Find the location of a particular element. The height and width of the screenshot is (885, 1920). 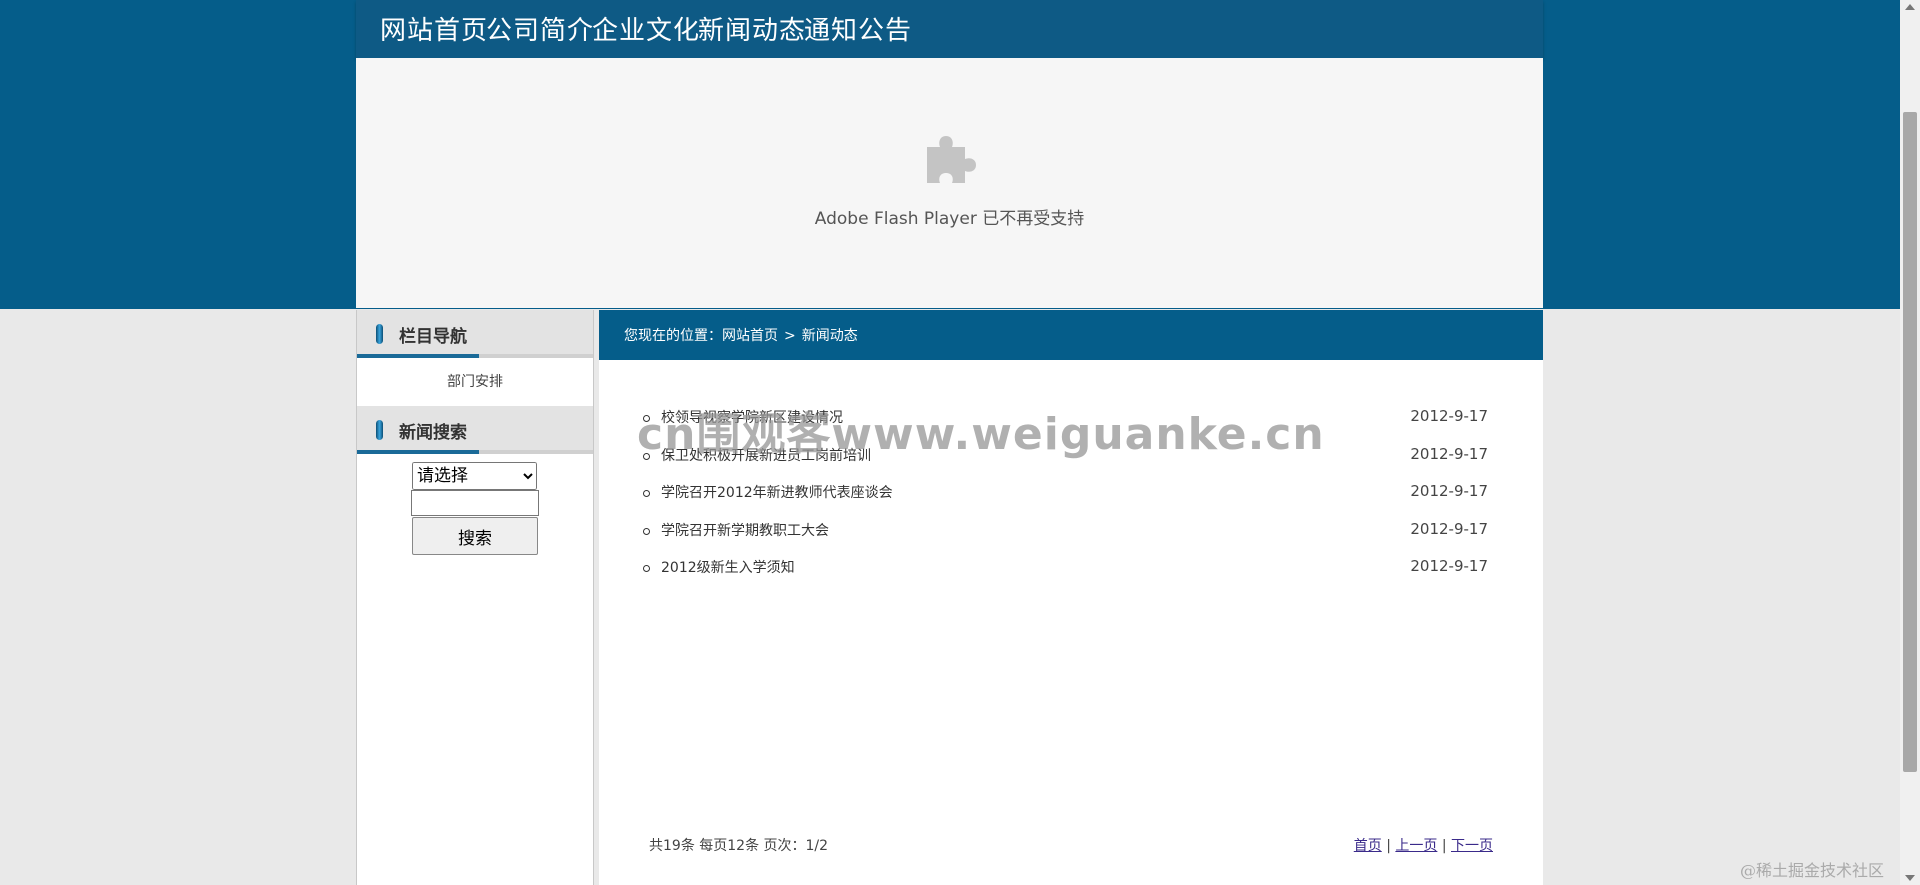

pager-first-link: 首页 is located at coordinates (1368, 846).